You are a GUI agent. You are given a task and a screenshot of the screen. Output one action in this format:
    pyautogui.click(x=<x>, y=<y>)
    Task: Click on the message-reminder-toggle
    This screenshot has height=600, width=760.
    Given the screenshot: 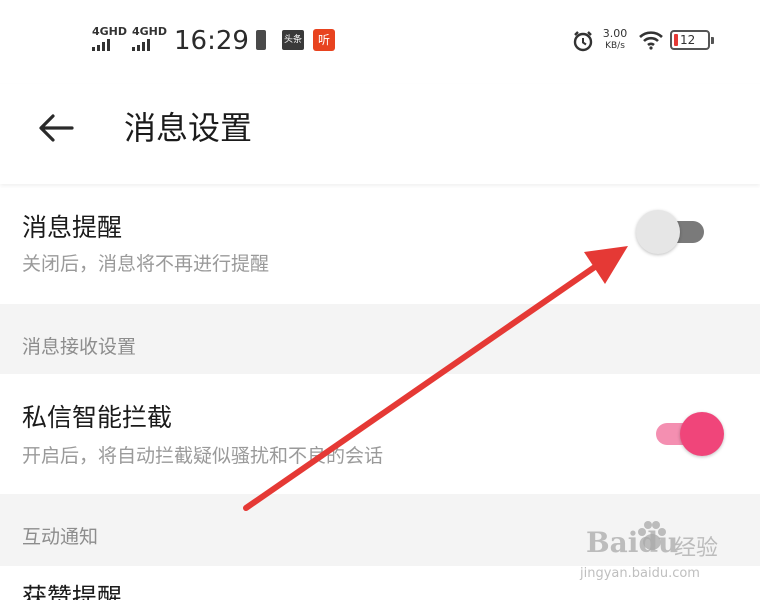 What is the action you would take?
    pyautogui.click(x=672, y=232)
    